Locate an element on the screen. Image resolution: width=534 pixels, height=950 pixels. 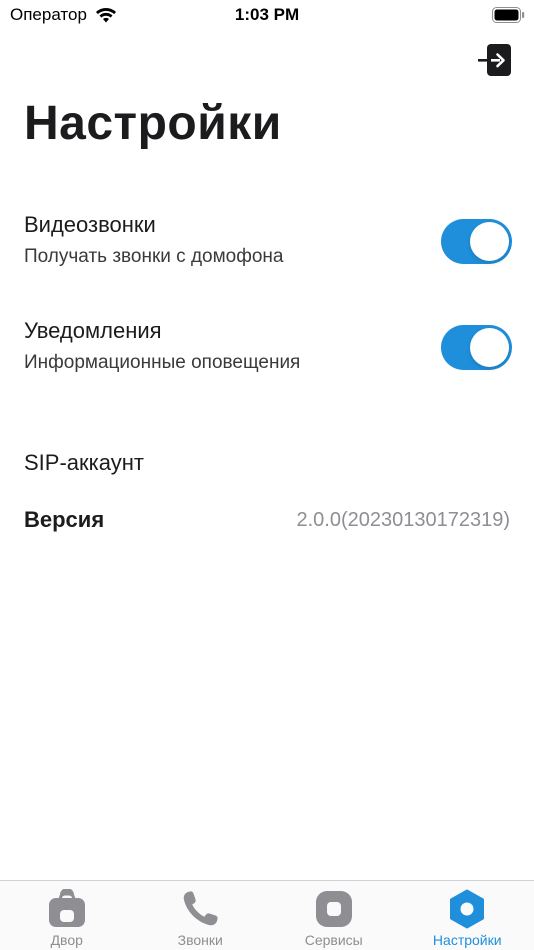
tab-settings: Настройки is located at coordinates (467, 915).